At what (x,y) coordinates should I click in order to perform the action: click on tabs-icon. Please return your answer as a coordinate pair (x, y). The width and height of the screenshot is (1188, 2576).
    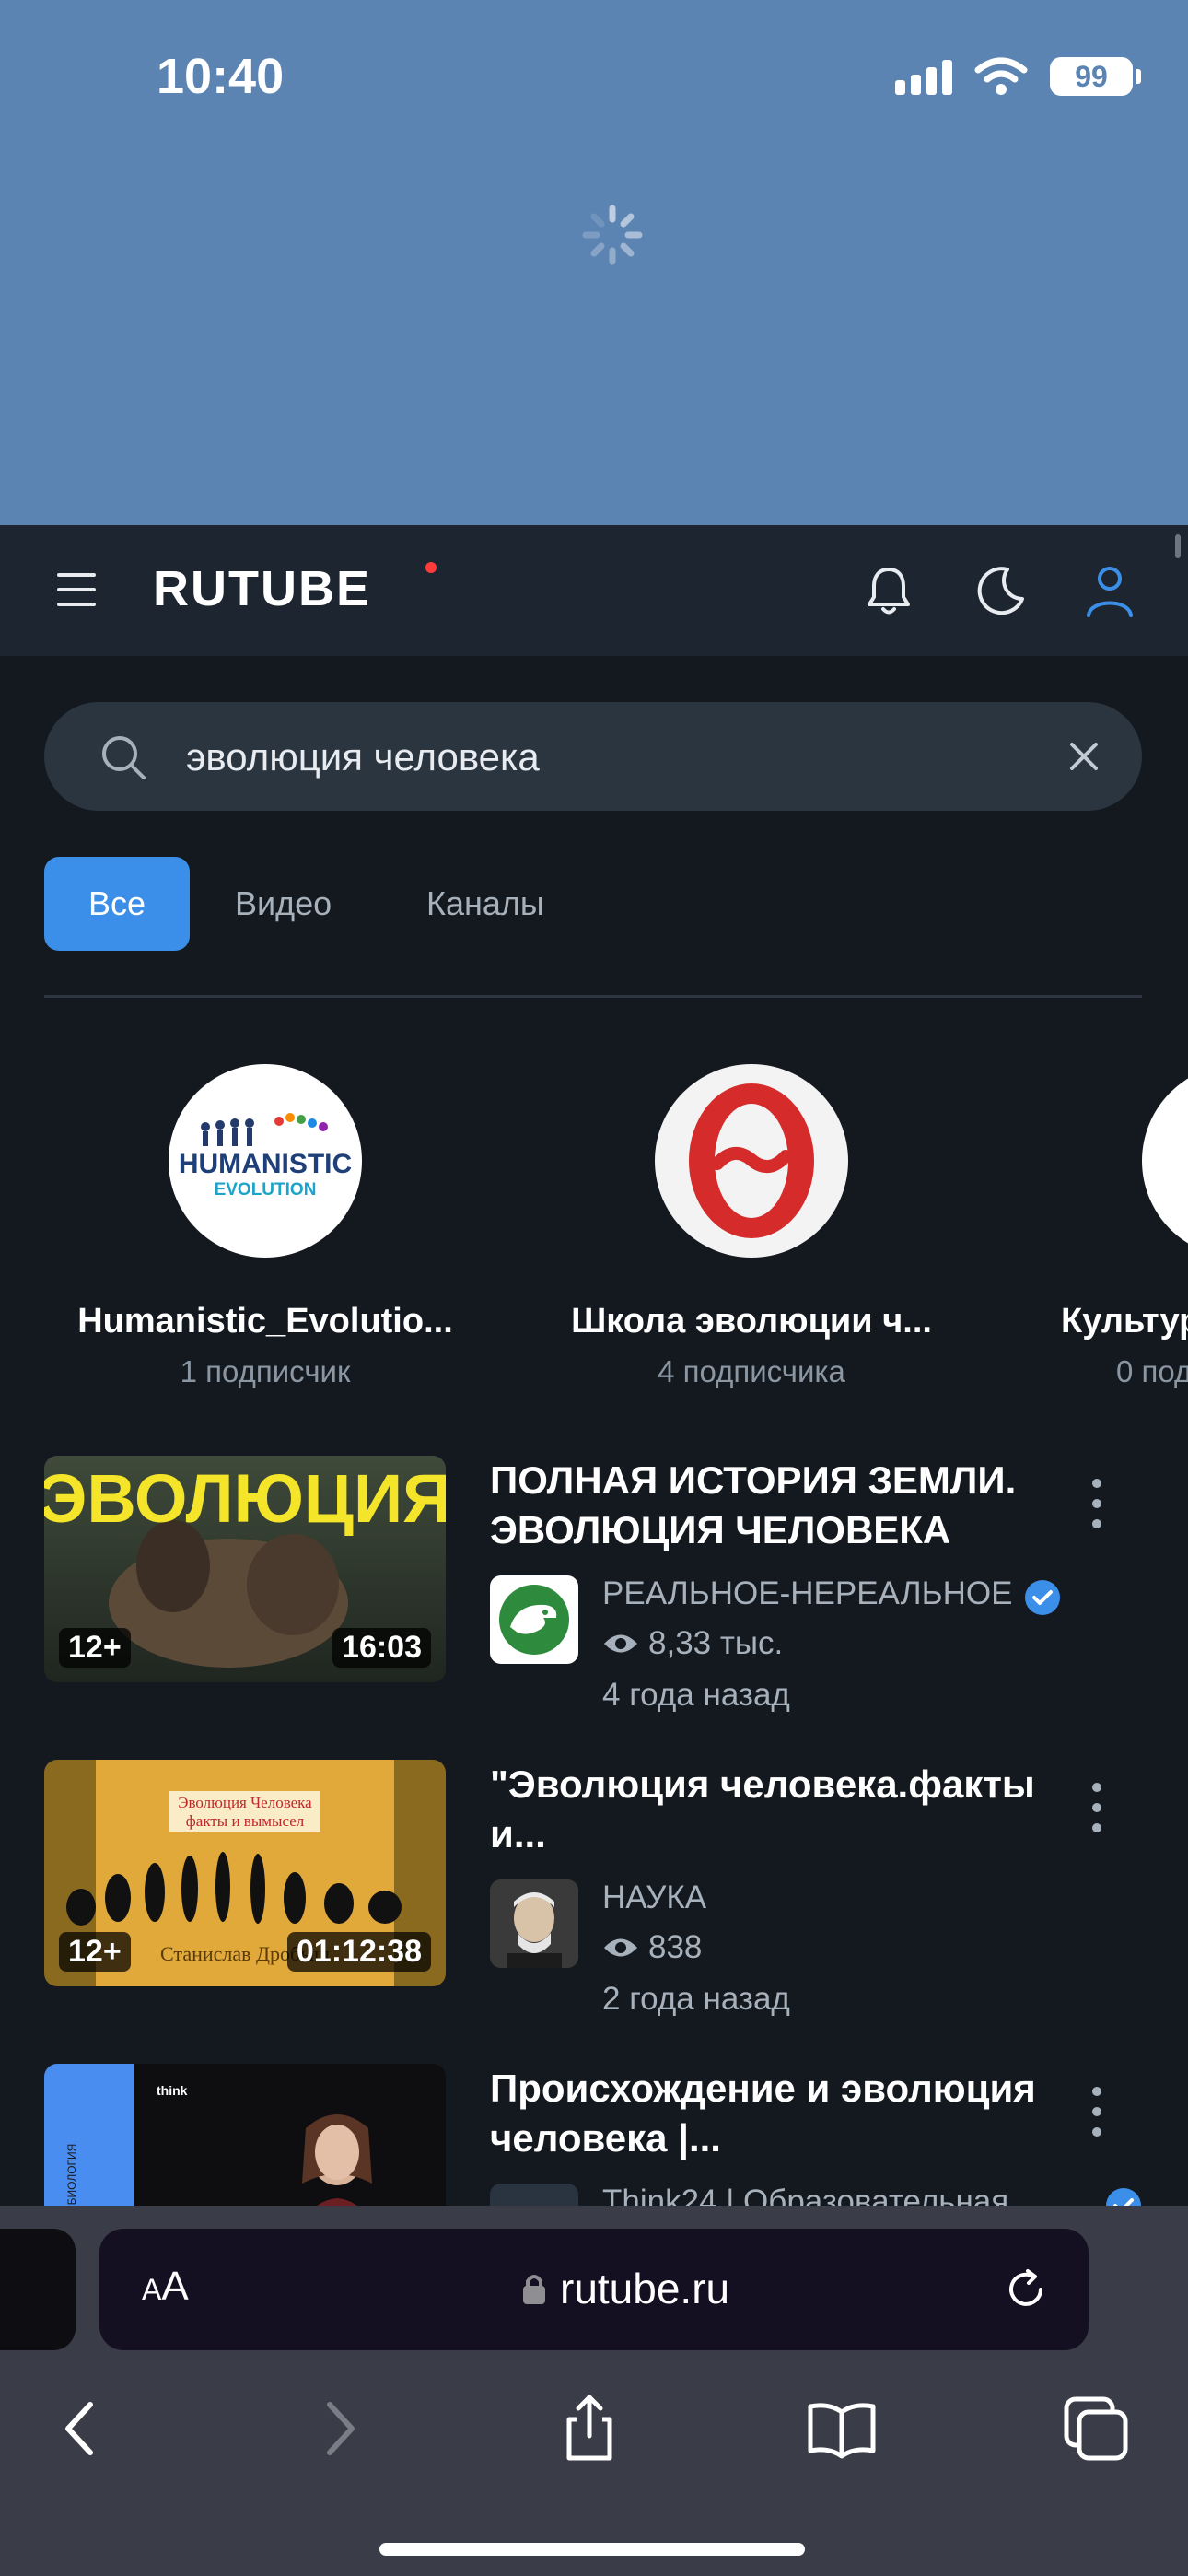
    Looking at the image, I should click on (1096, 2428).